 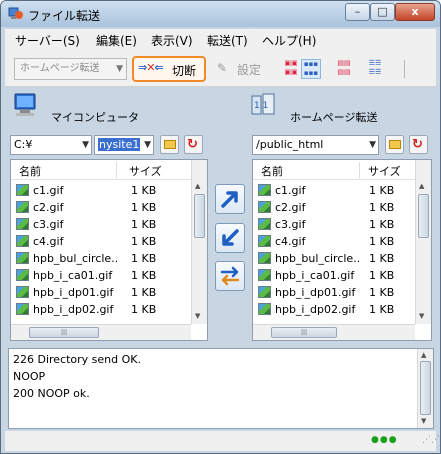 I want to click on log-vertical-scroll-thumb, so click(x=425, y=388).